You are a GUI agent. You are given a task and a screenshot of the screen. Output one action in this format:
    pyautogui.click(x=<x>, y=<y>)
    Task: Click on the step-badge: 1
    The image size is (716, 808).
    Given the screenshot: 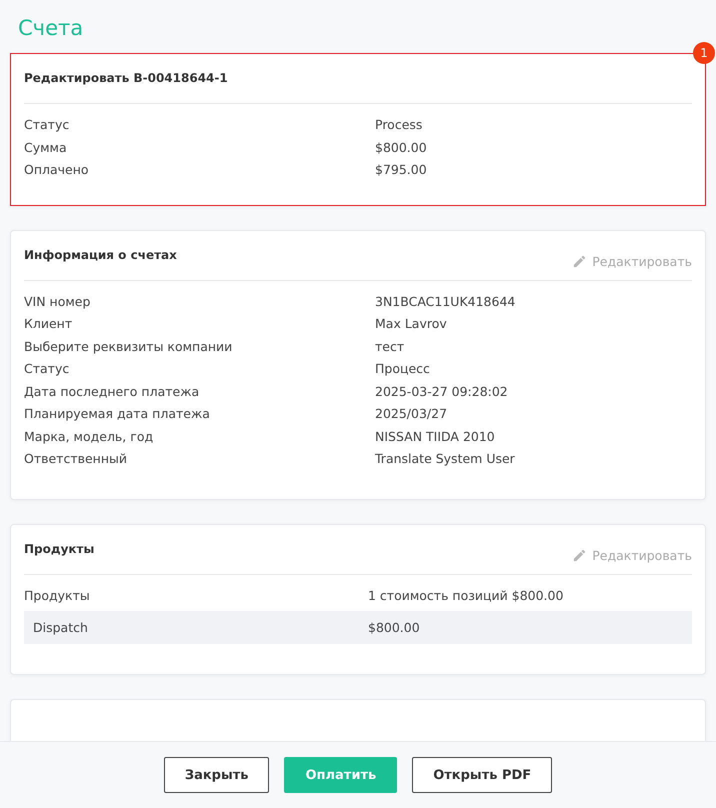 What is the action you would take?
    pyautogui.click(x=704, y=53)
    